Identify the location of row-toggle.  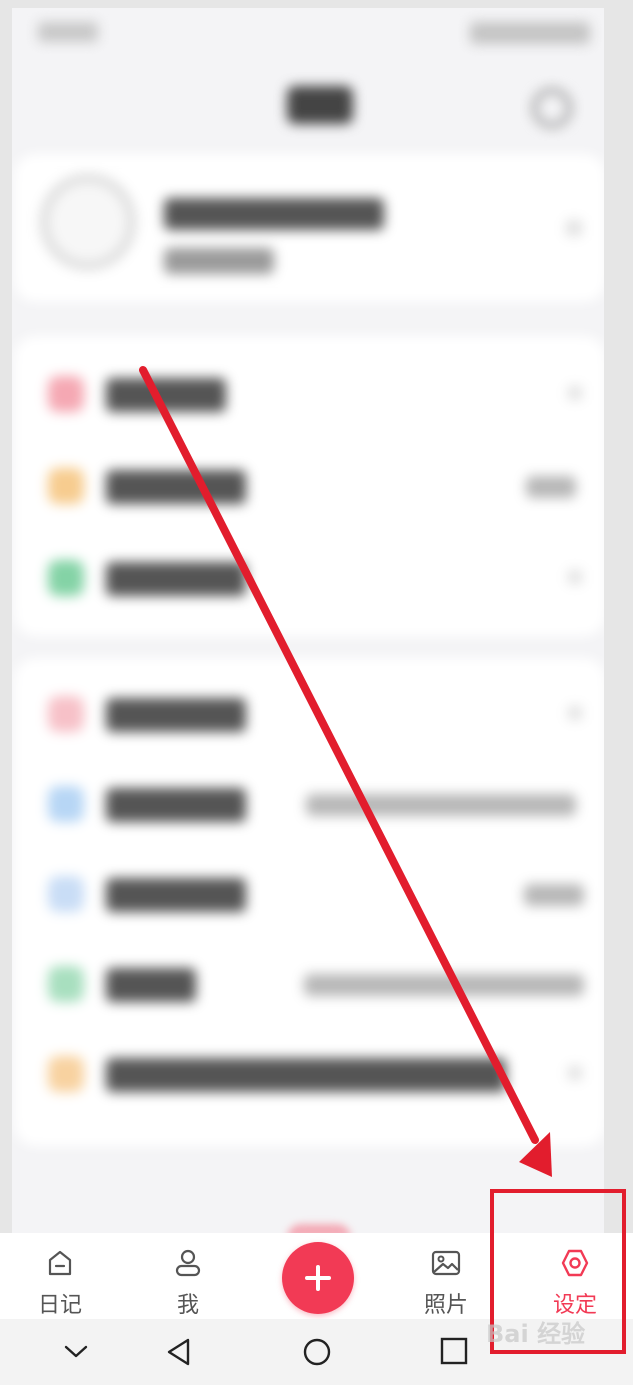
(551, 487).